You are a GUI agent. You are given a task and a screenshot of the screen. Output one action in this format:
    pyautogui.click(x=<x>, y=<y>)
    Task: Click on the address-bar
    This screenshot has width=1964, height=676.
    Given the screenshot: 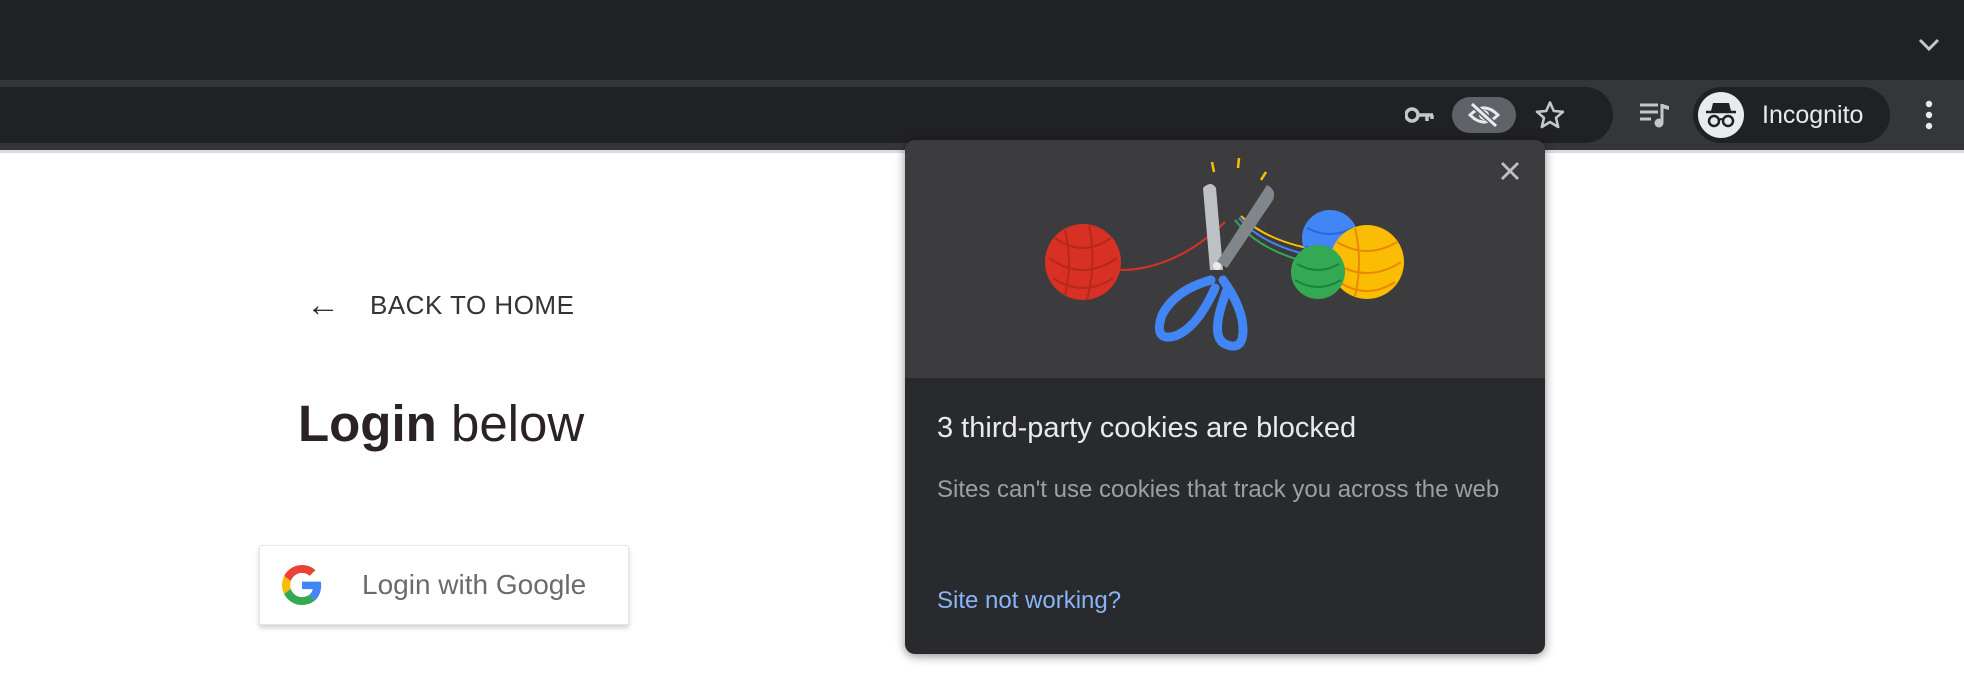 What is the action you would take?
    pyautogui.click(x=806, y=115)
    